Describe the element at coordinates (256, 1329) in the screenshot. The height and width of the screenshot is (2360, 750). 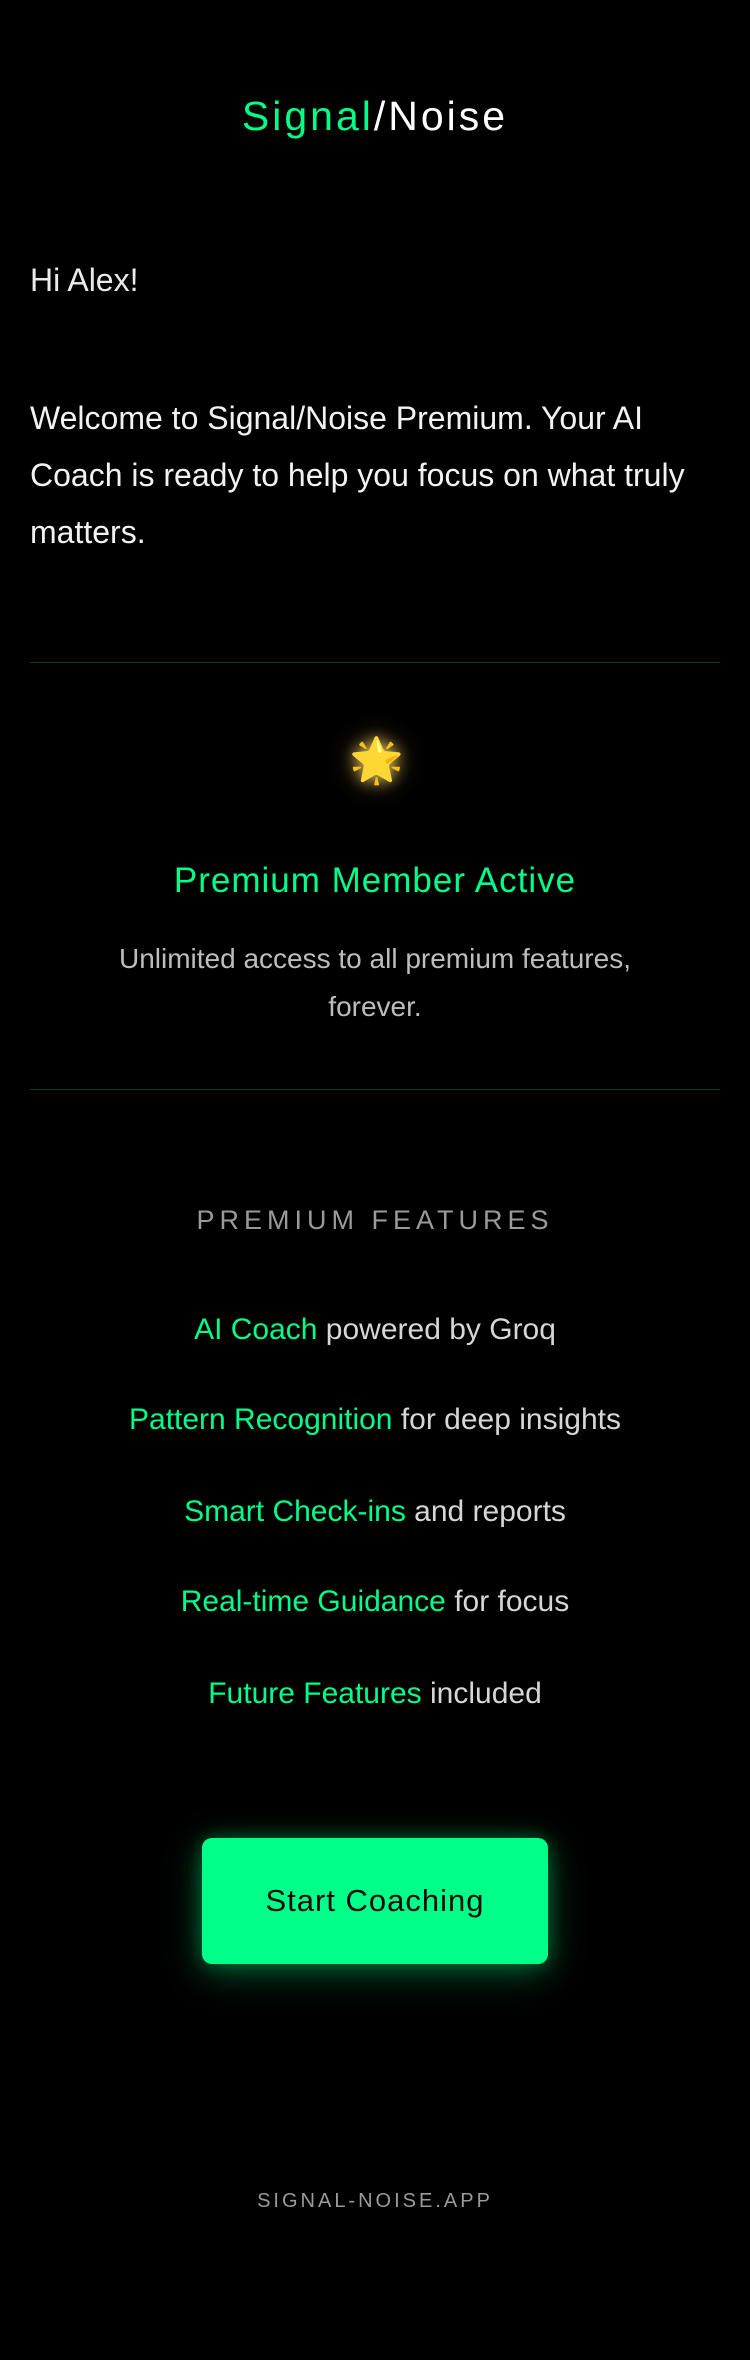
I see `feature-highlight: AI Coach` at that location.